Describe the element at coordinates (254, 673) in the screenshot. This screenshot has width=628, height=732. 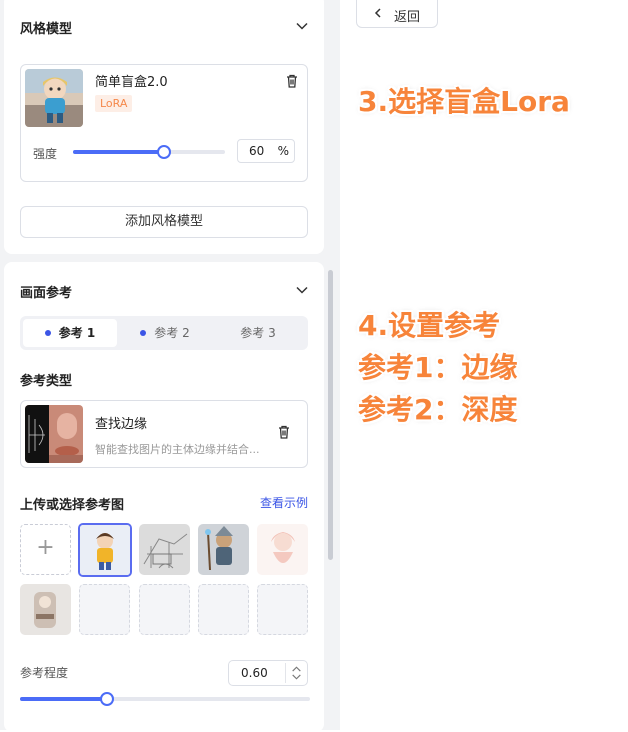
I see `reference-degree-value: 0.60` at that location.